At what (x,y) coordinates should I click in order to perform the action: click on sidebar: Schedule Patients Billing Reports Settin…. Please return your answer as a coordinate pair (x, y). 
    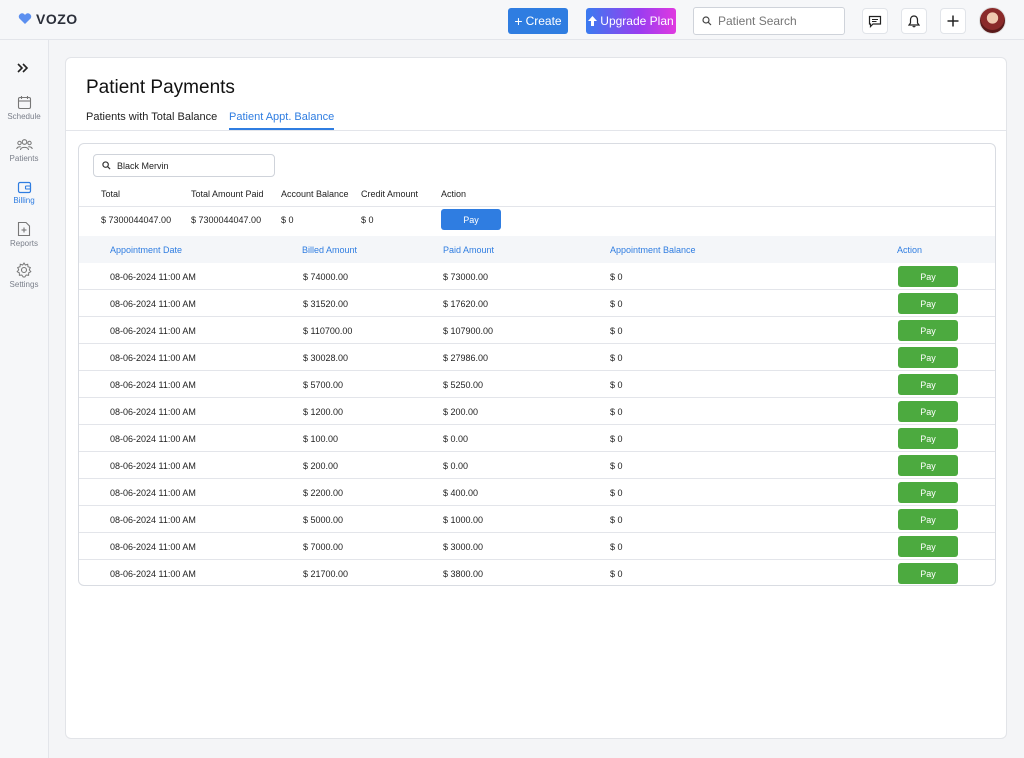
    Looking at the image, I should click on (24, 399).